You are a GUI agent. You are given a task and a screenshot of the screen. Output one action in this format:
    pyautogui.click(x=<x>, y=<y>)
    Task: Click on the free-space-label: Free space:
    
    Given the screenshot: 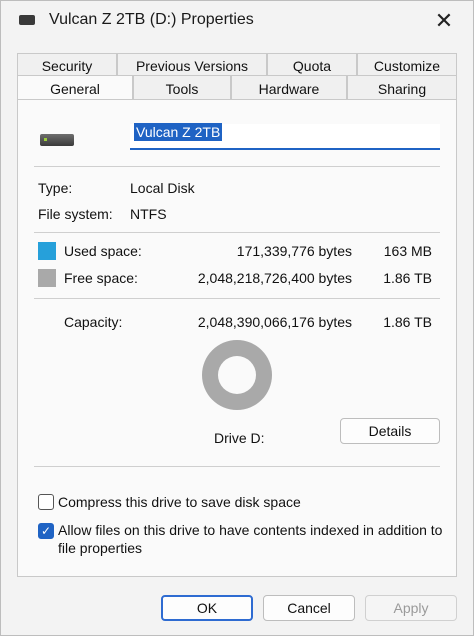 What is the action you would take?
    pyautogui.click(x=101, y=278)
    